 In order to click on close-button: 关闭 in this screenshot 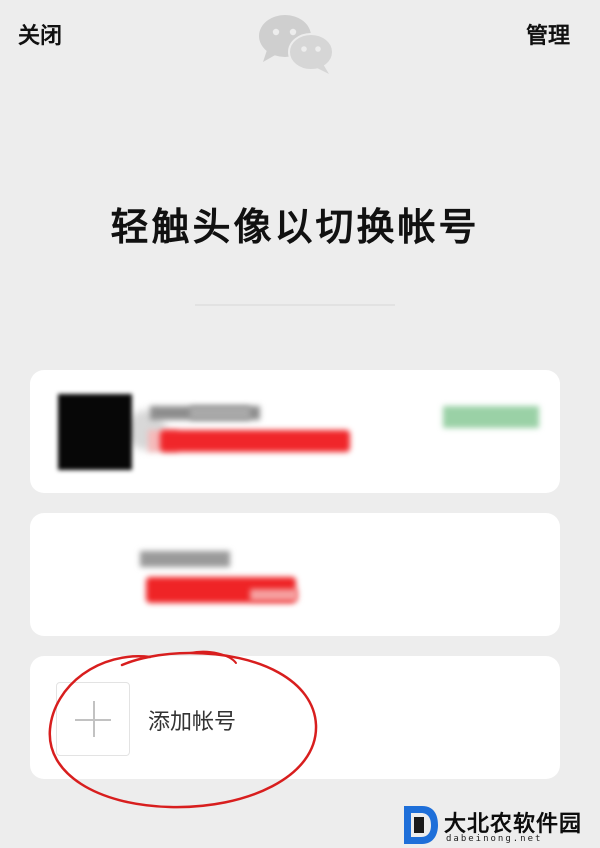, I will do `click(40, 34)`.